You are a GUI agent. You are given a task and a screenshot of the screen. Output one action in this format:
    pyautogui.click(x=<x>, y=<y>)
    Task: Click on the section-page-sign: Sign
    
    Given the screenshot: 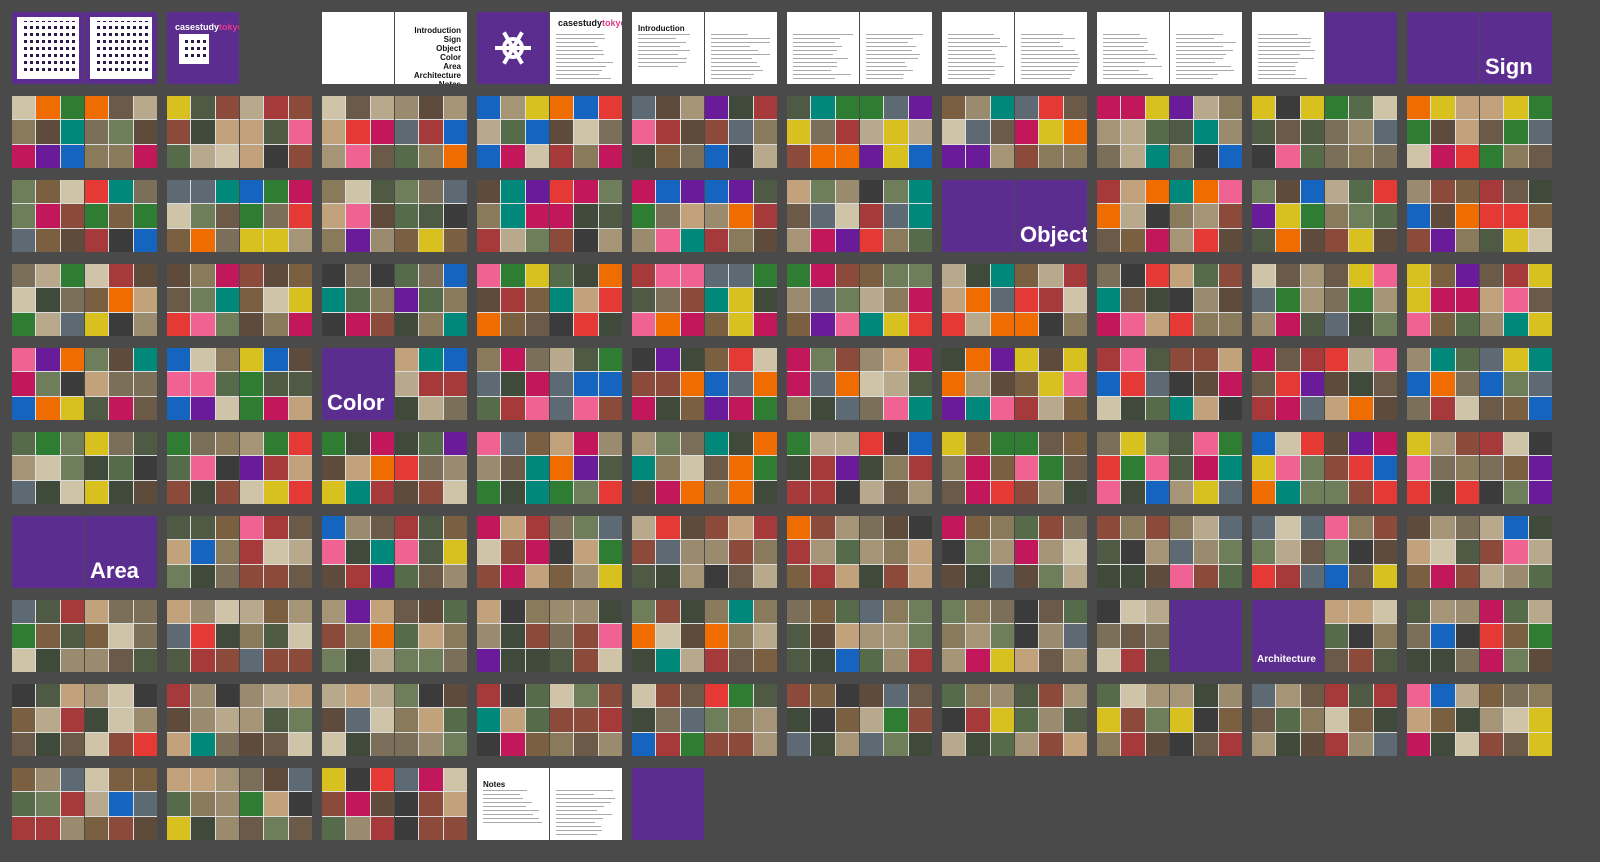 What is the action you would take?
    pyautogui.click(x=1516, y=48)
    